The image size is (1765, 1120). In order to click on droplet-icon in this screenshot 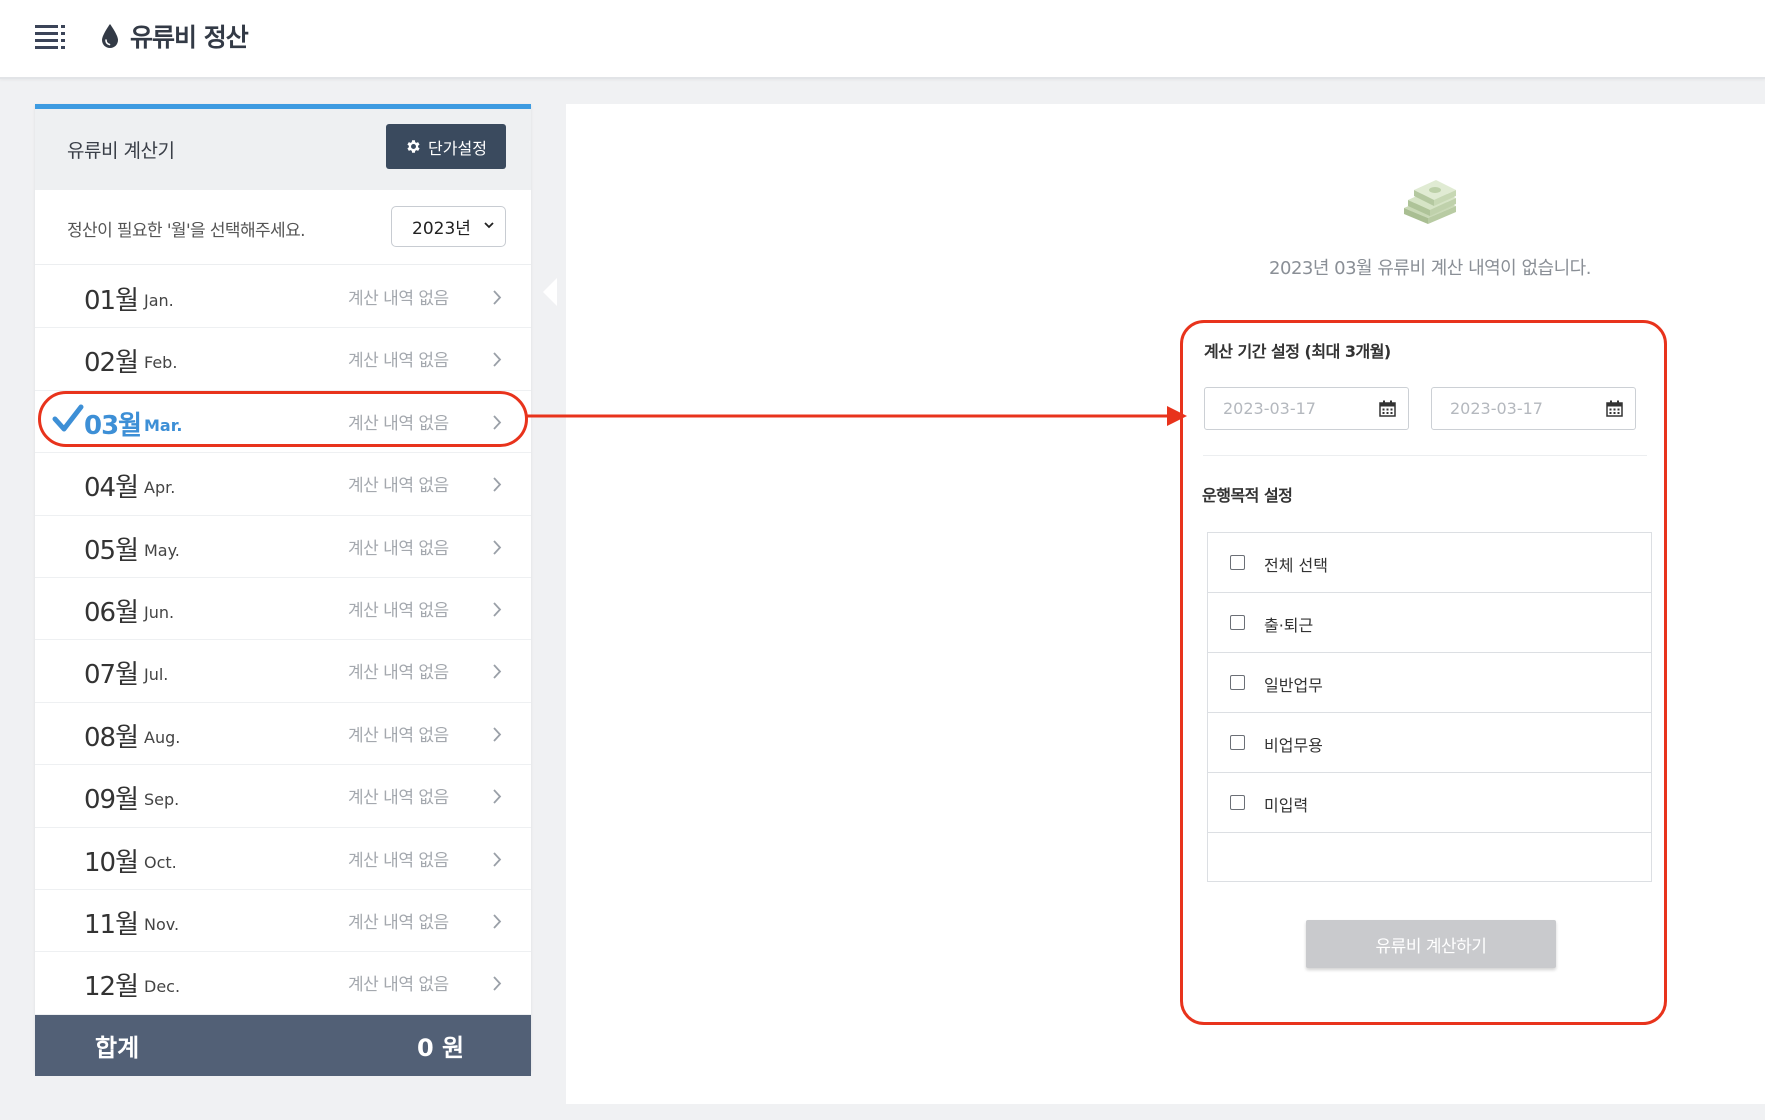, I will do `click(110, 36)`.